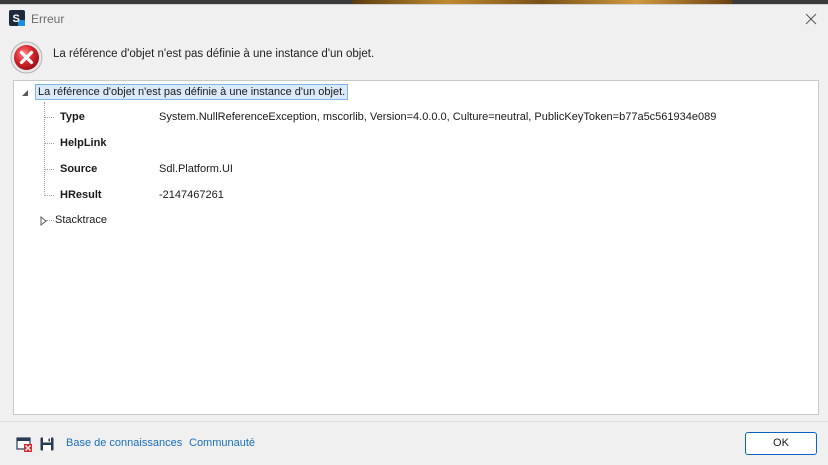 This screenshot has width=828, height=465. What do you see at coordinates (414, 19) in the screenshot?
I see `title-bar: S Erreur` at bounding box center [414, 19].